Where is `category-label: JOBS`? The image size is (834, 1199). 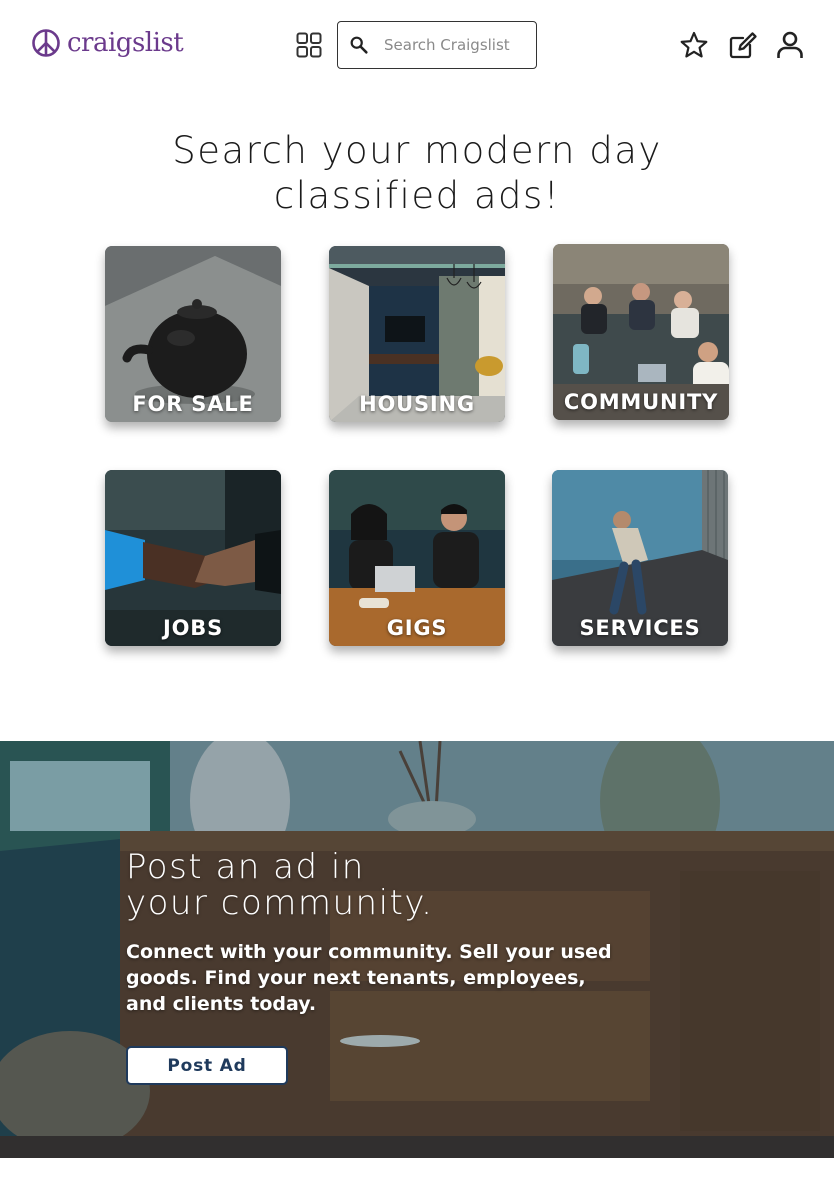 category-label: JOBS is located at coordinates (193, 628).